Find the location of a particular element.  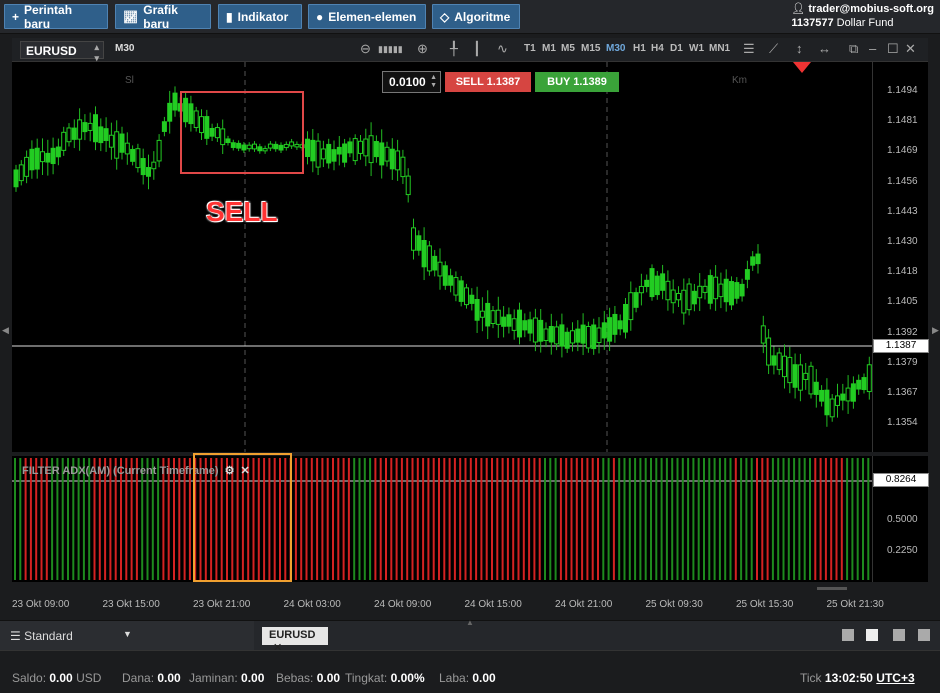

minimize-icon: – is located at coordinates (872, 48).